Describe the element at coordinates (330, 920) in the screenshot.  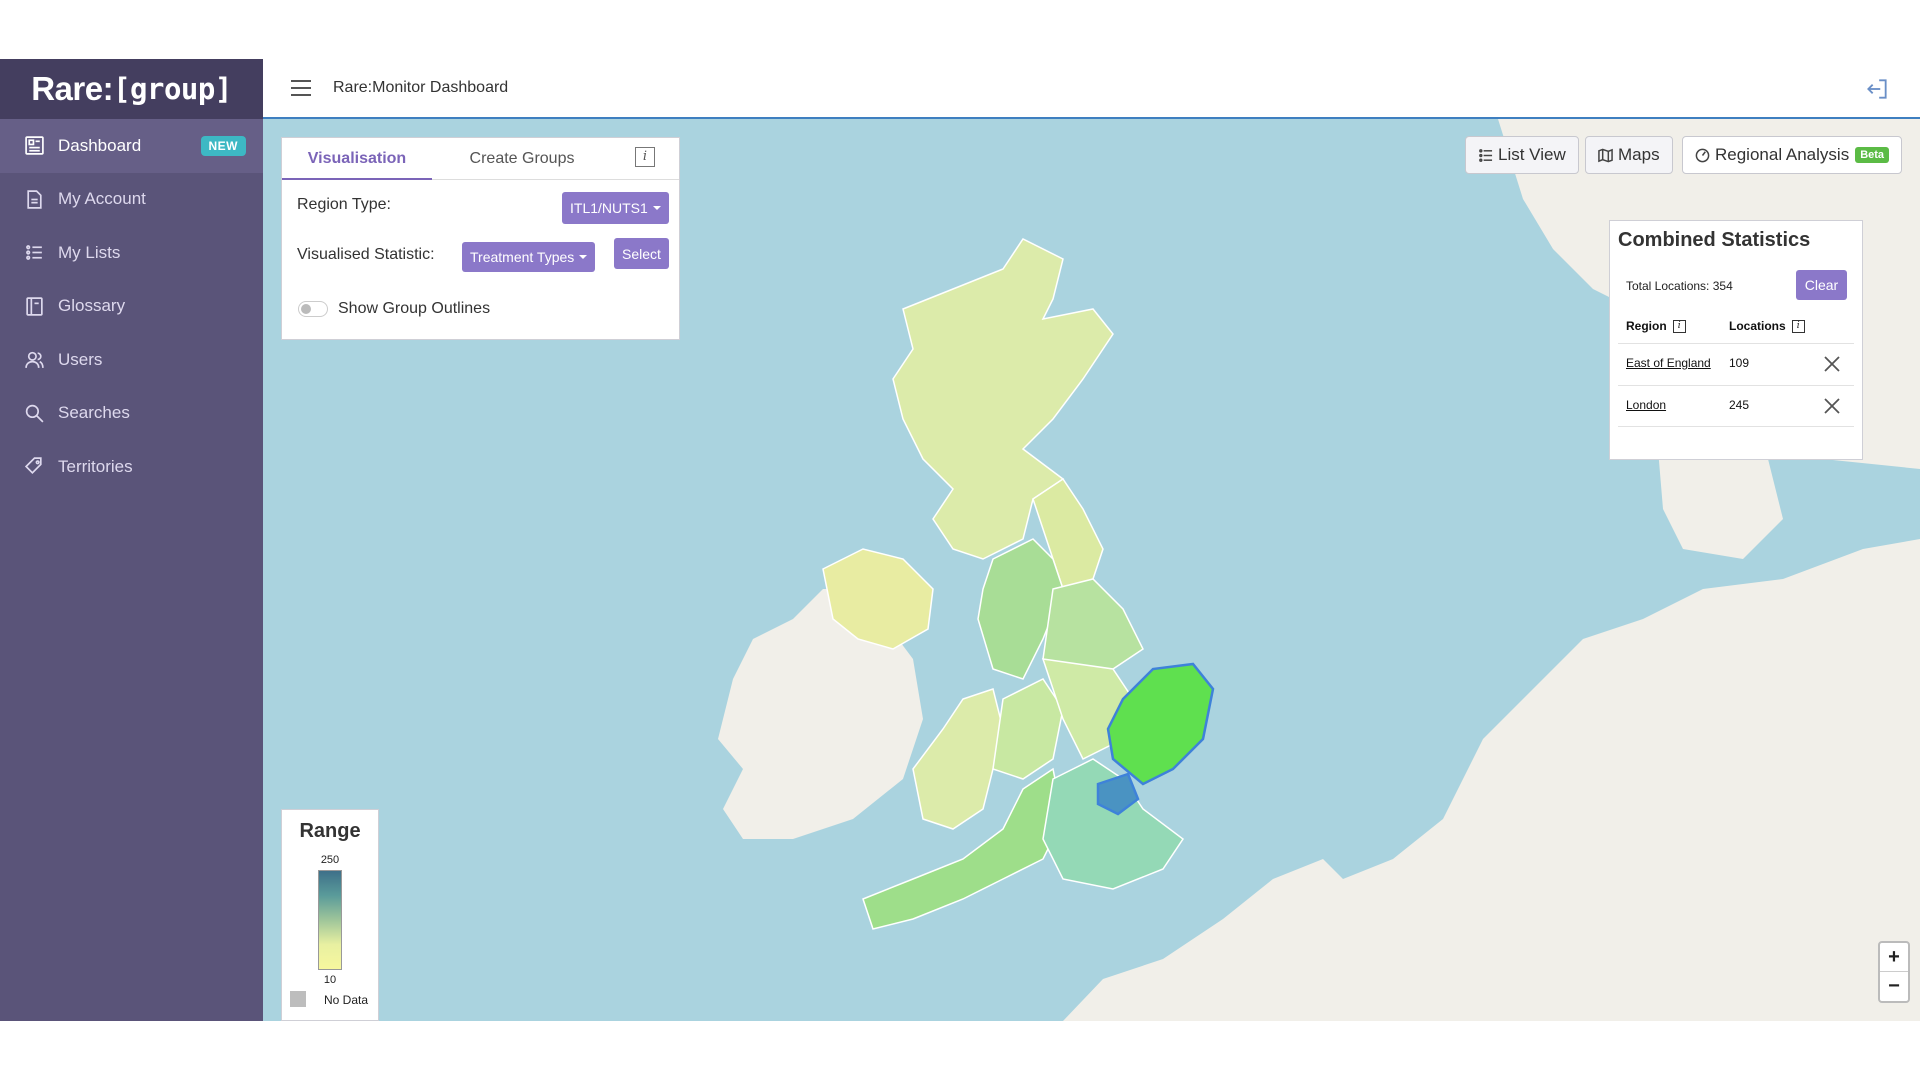
I see `range-gradient` at that location.